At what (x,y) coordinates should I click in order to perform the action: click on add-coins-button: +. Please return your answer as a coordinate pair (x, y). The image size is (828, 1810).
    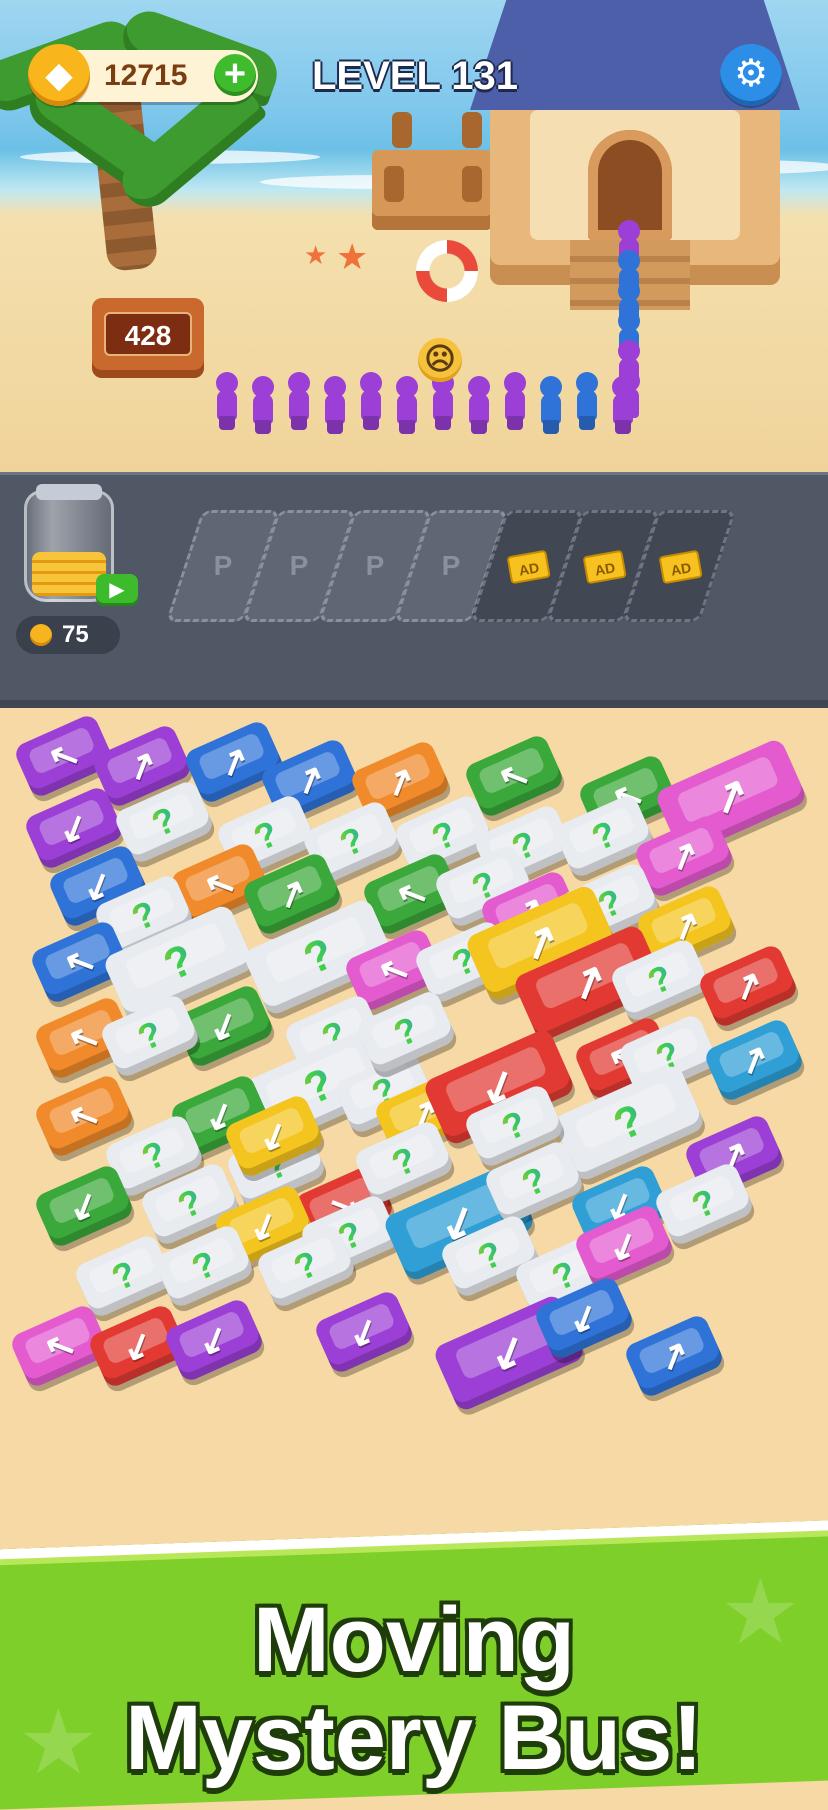
    Looking at the image, I should click on (235, 75).